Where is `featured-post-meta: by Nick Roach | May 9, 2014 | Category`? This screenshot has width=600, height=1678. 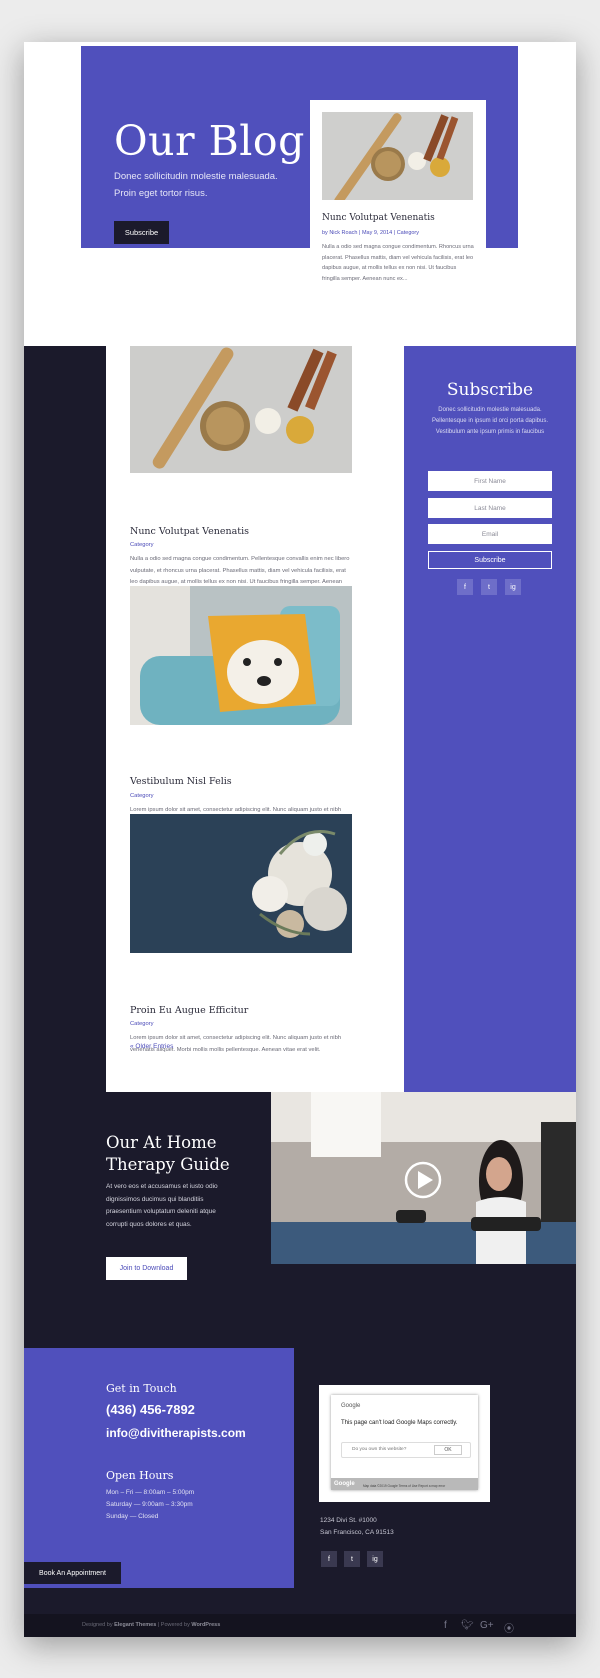 featured-post-meta: by Nick Roach | May 9, 2014 | Category is located at coordinates (370, 233).